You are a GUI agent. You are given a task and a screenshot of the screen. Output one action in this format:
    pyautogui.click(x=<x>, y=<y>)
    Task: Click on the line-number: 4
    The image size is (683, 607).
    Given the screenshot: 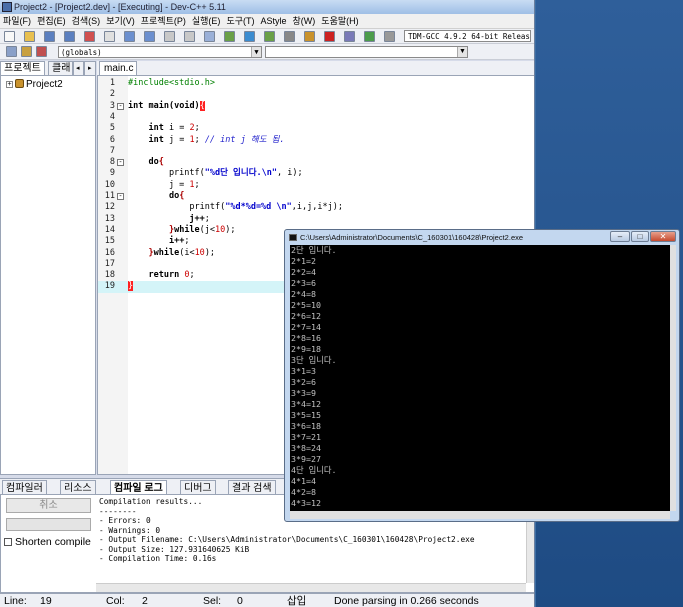 What is the action you would take?
    pyautogui.click(x=112, y=116)
    